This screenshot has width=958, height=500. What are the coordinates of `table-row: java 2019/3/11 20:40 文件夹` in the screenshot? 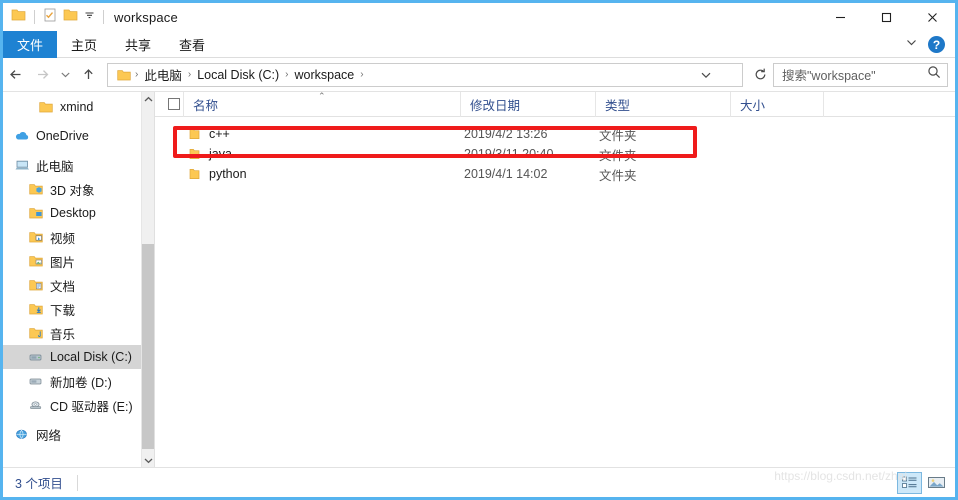 It's located at (555, 154).